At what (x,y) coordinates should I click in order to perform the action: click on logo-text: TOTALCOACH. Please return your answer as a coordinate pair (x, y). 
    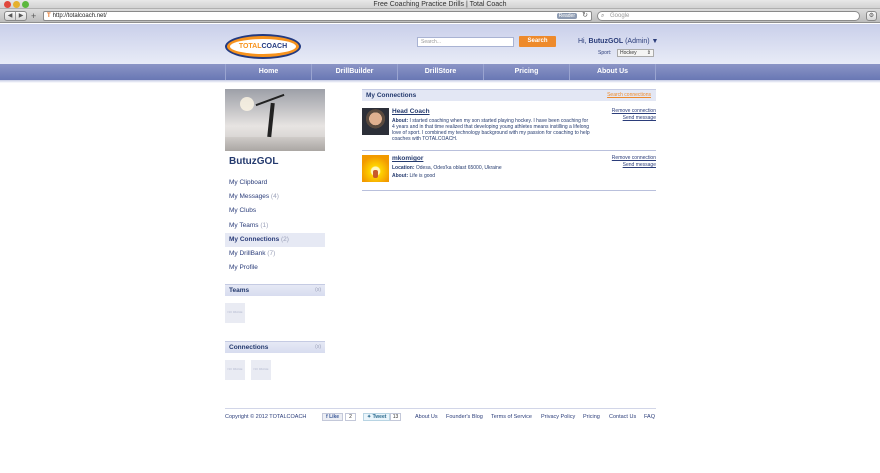
    Looking at the image, I should click on (263, 46).